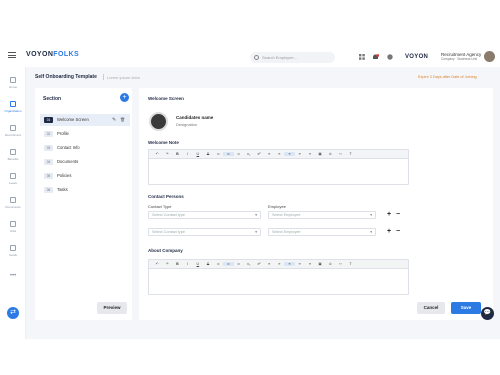 The width and height of the screenshot is (500, 375). Describe the element at coordinates (376, 57) in the screenshot. I see `bell-icon` at that location.